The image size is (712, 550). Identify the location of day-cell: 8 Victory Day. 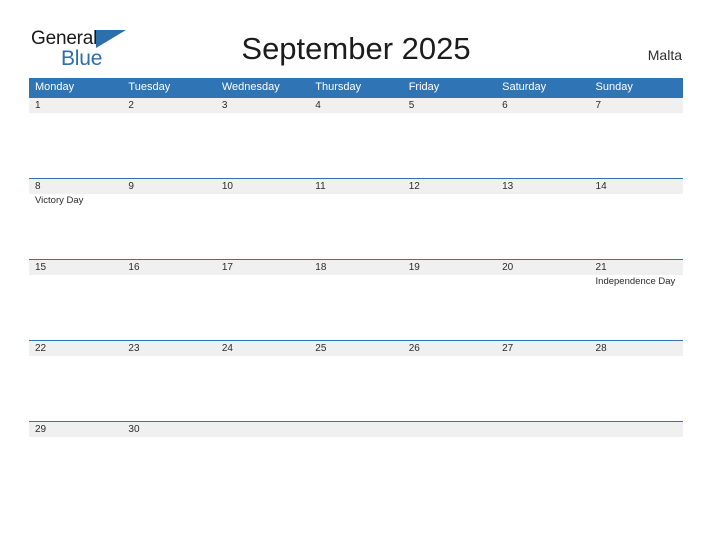
(75, 219).